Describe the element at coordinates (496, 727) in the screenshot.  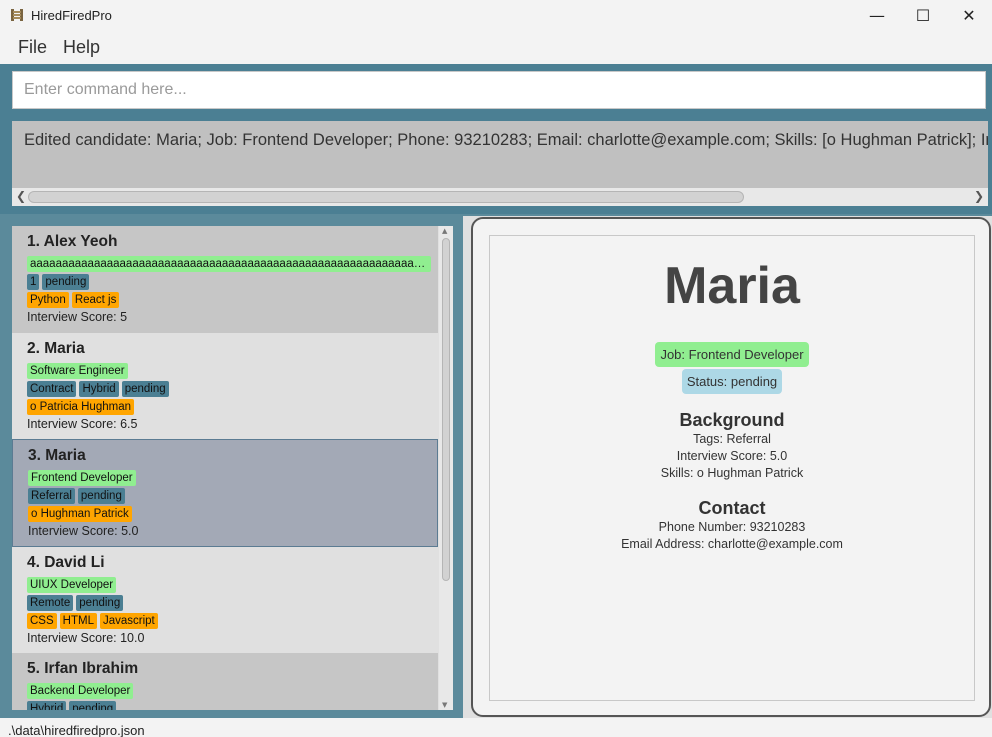
I see `status-bar: .\data\hiredfiredpro.json` at that location.